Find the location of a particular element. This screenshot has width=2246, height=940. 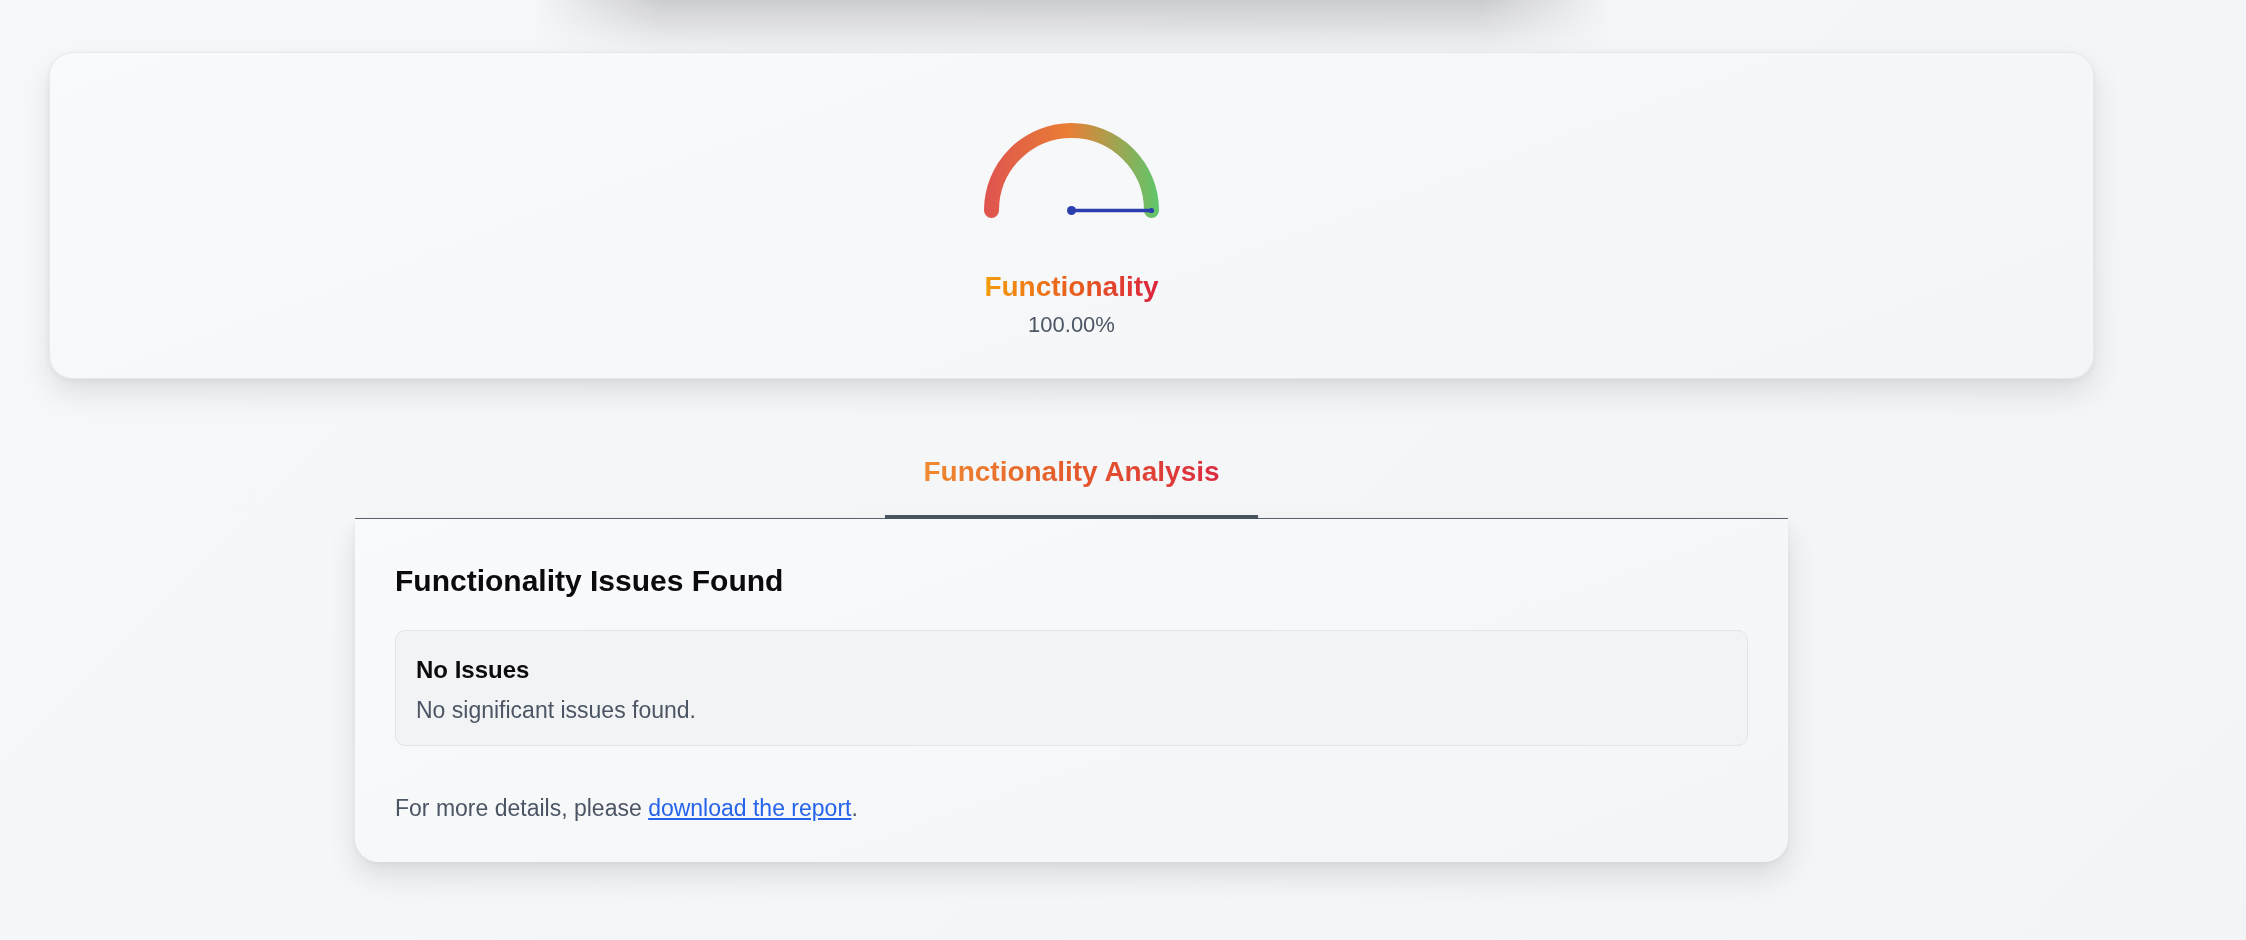

issue-description: No significant issues found. is located at coordinates (556, 710).